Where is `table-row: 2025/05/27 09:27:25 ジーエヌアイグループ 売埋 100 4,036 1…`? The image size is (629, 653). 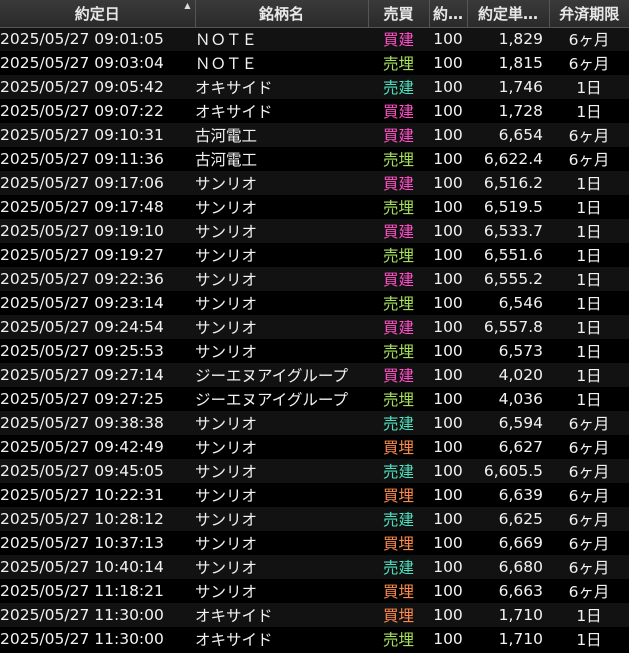 table-row: 2025/05/27 09:27:25 ジーエヌアイグループ 売埋 100 4,036 1… is located at coordinates (314, 399).